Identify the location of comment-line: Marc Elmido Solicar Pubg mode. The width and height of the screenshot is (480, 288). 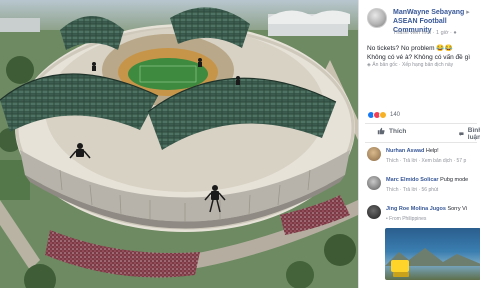
(427, 180).